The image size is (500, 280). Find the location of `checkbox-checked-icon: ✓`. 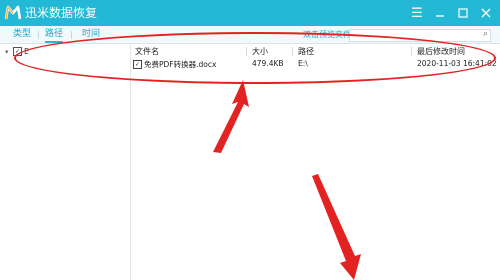

checkbox-checked-icon: ✓ is located at coordinates (17, 51).